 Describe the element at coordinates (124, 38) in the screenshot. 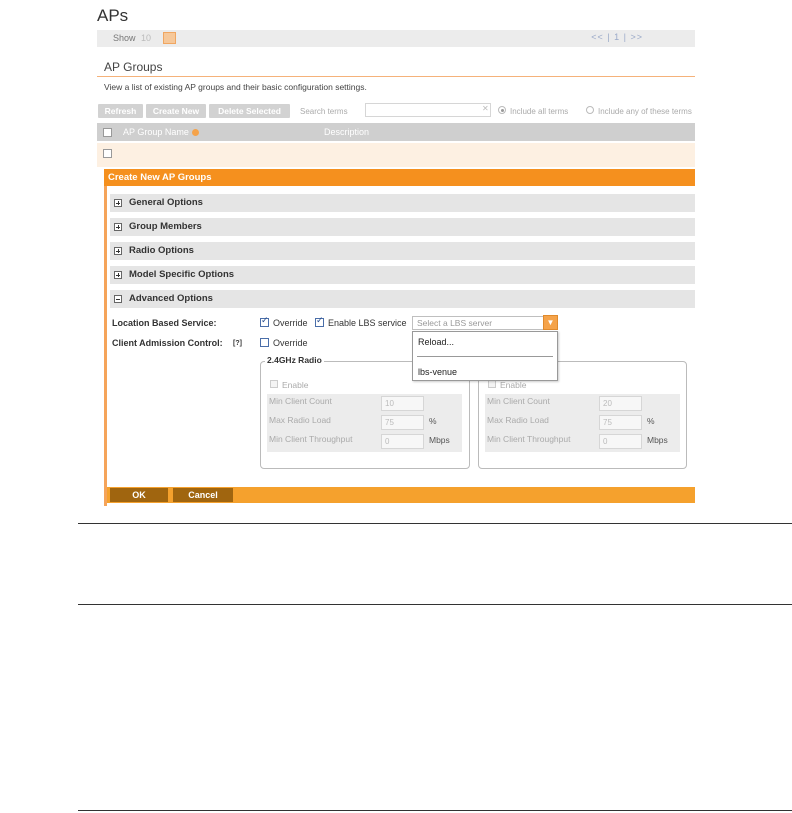

I see `show-label: Show` at that location.